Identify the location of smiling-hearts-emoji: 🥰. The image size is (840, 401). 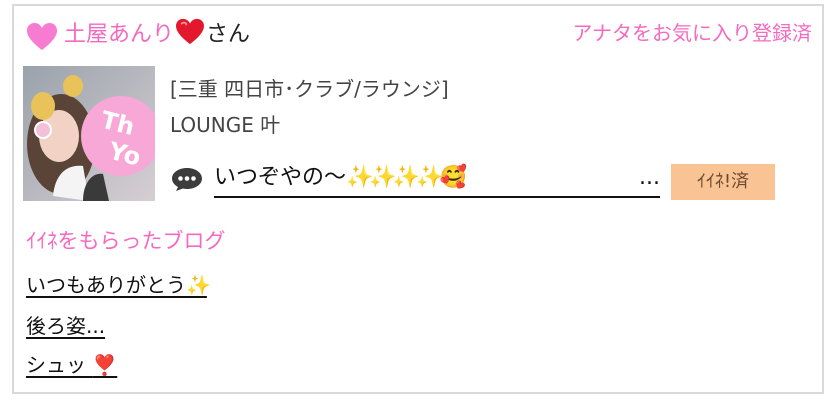
(453, 177).